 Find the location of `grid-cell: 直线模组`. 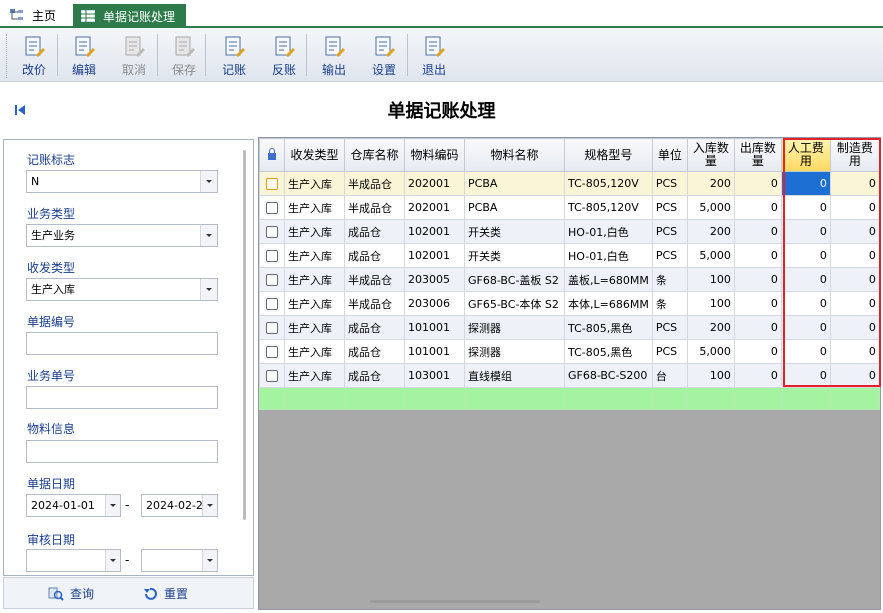

grid-cell: 直线模组 is located at coordinates (514, 375).